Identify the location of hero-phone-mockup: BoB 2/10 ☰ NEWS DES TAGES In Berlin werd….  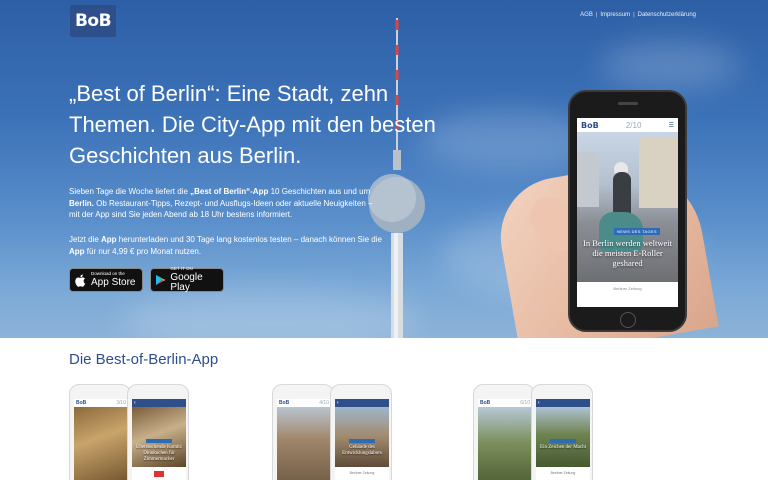
(627, 211).